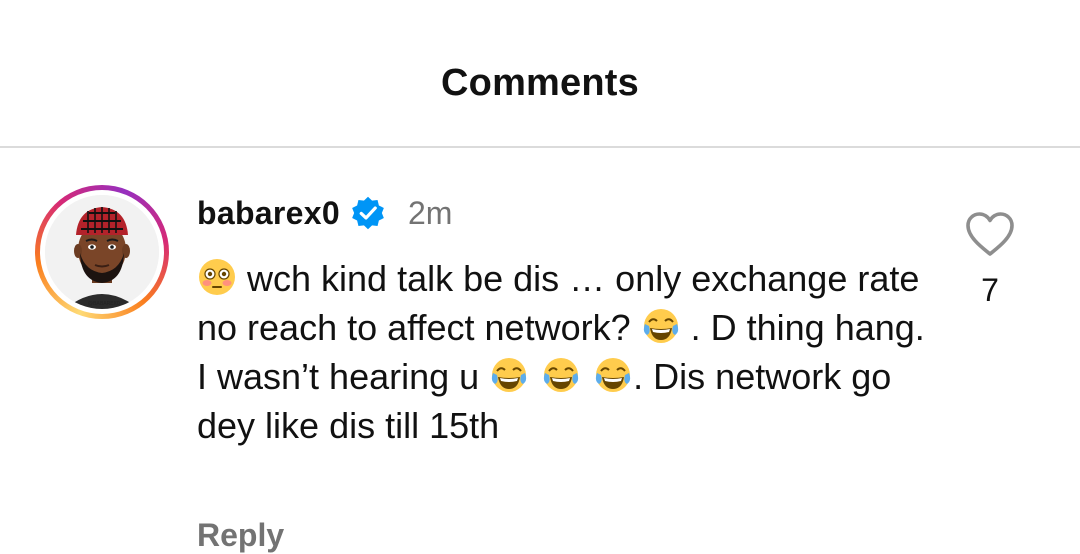  Describe the element at coordinates (268, 213) in the screenshot. I see `username-link: babarex0` at that location.